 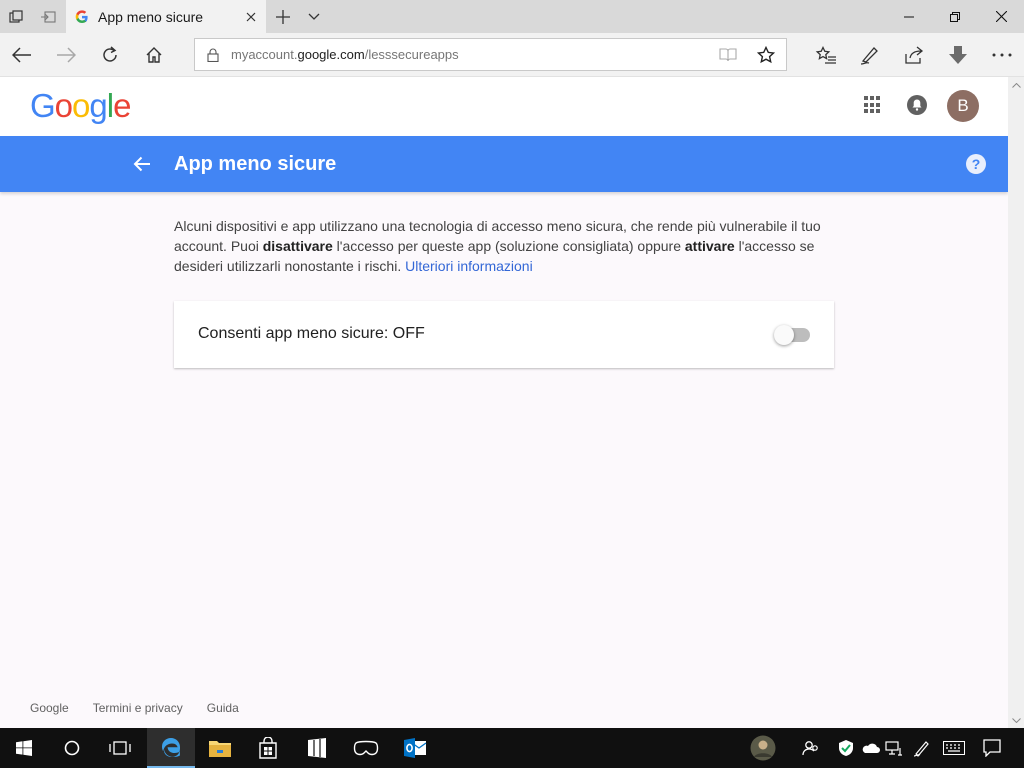 I want to click on taskbar-mixed-reality, so click(x=366, y=748).